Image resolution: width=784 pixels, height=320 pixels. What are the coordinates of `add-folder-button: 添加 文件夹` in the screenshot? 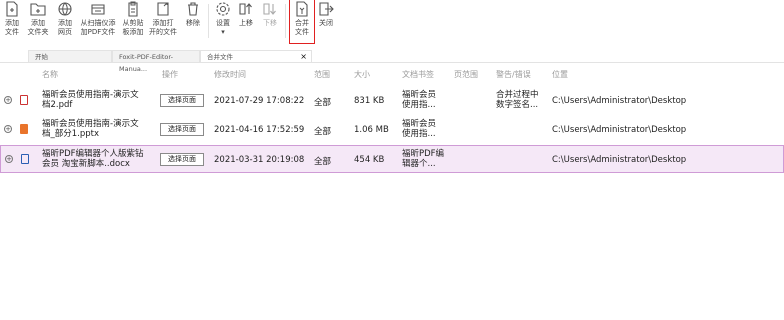 It's located at (38, 22).